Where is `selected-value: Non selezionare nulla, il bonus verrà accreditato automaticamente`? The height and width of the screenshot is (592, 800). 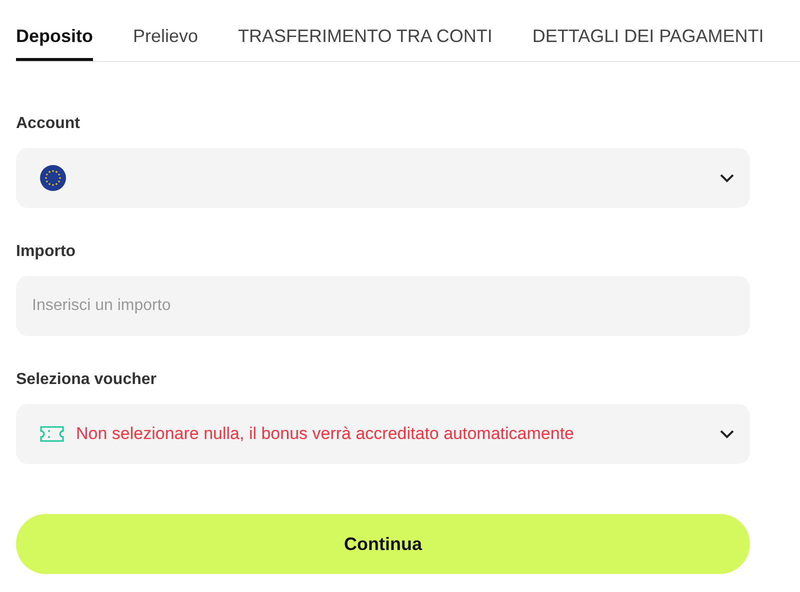 selected-value: Non selezionare nulla, il bonus verrà accreditato automaticamente is located at coordinates (325, 434).